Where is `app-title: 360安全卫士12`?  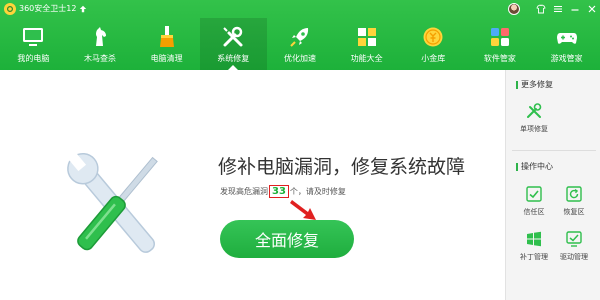
app-title: 360安全卫士12 is located at coordinates (48, 8).